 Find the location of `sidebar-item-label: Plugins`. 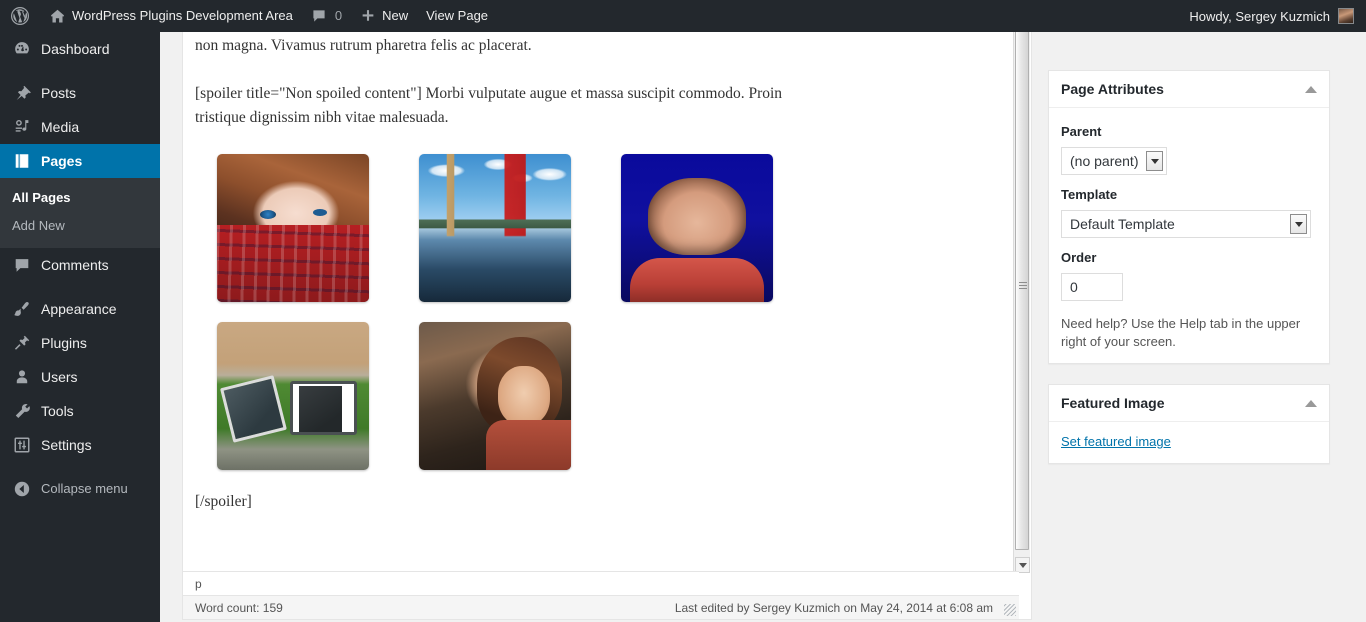

sidebar-item-label: Plugins is located at coordinates (64, 343).